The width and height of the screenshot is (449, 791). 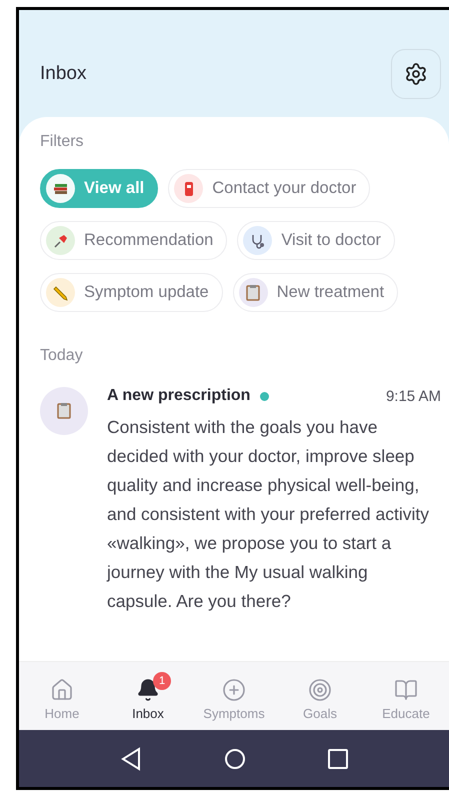 I want to click on home-icon, so click(x=62, y=690).